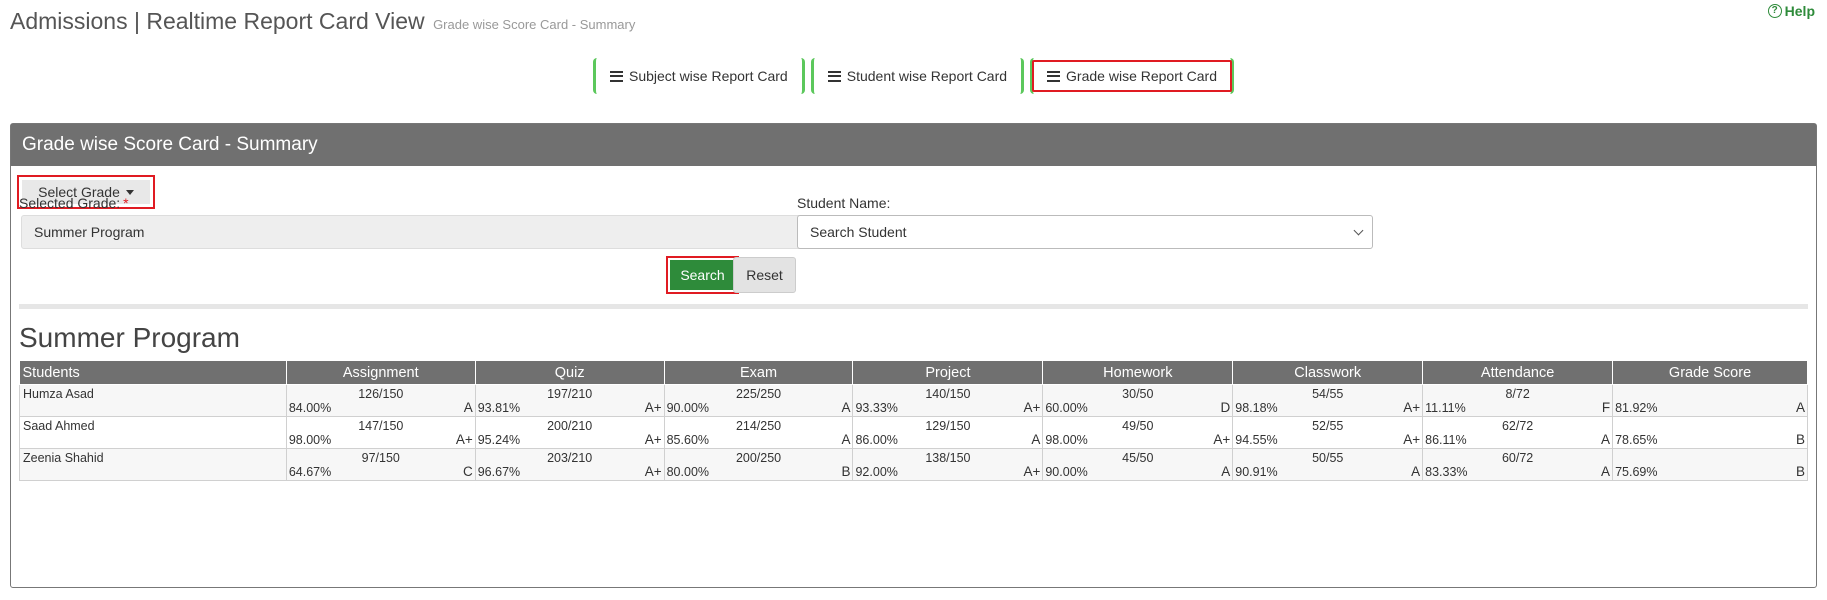 The width and height of the screenshot is (1827, 600). Describe the element at coordinates (153, 464) in the screenshot. I see `student-name-cell: Zeenia Shahid` at that location.